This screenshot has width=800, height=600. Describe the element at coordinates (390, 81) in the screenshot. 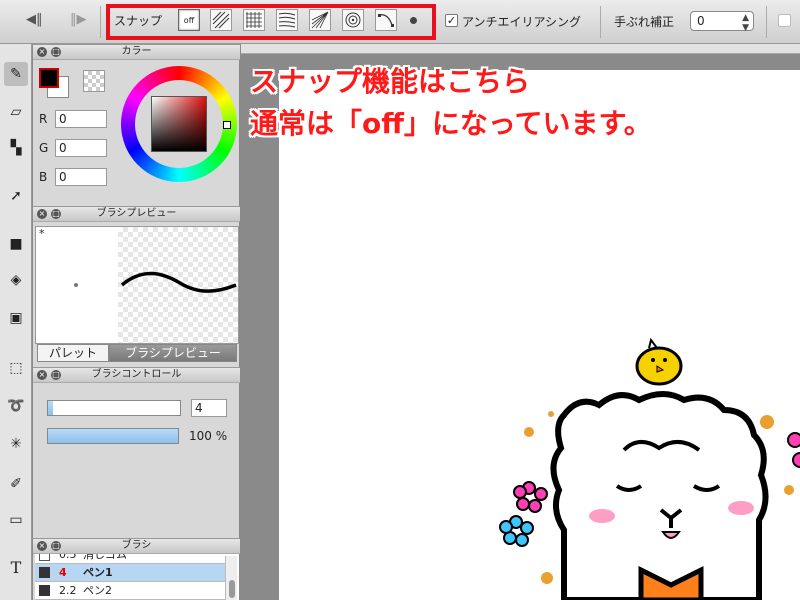

I see `annotation-line-1: スナップ機能はこちら` at that location.